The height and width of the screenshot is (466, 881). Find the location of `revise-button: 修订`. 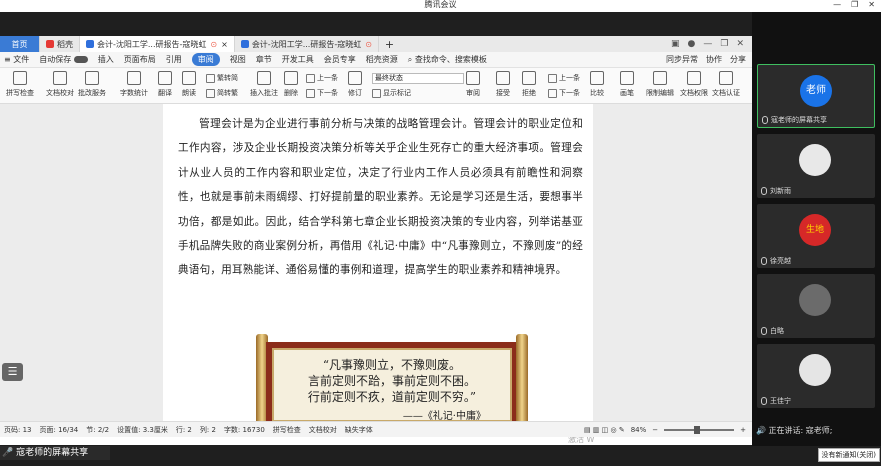

revise-button: 修订 is located at coordinates (355, 84).